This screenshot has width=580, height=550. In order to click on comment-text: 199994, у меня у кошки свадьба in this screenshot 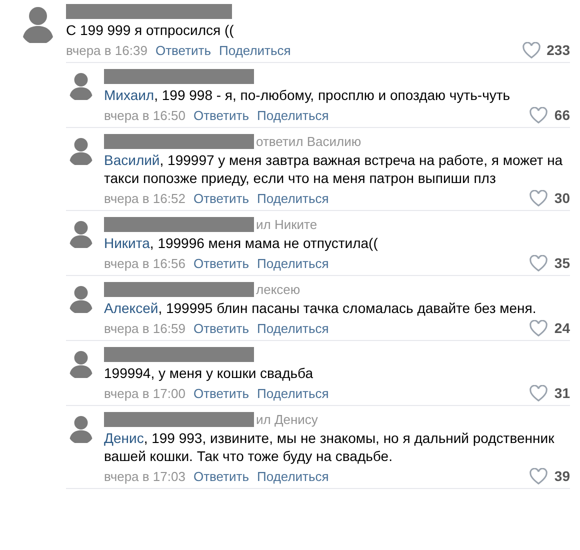, I will do `click(209, 373)`.